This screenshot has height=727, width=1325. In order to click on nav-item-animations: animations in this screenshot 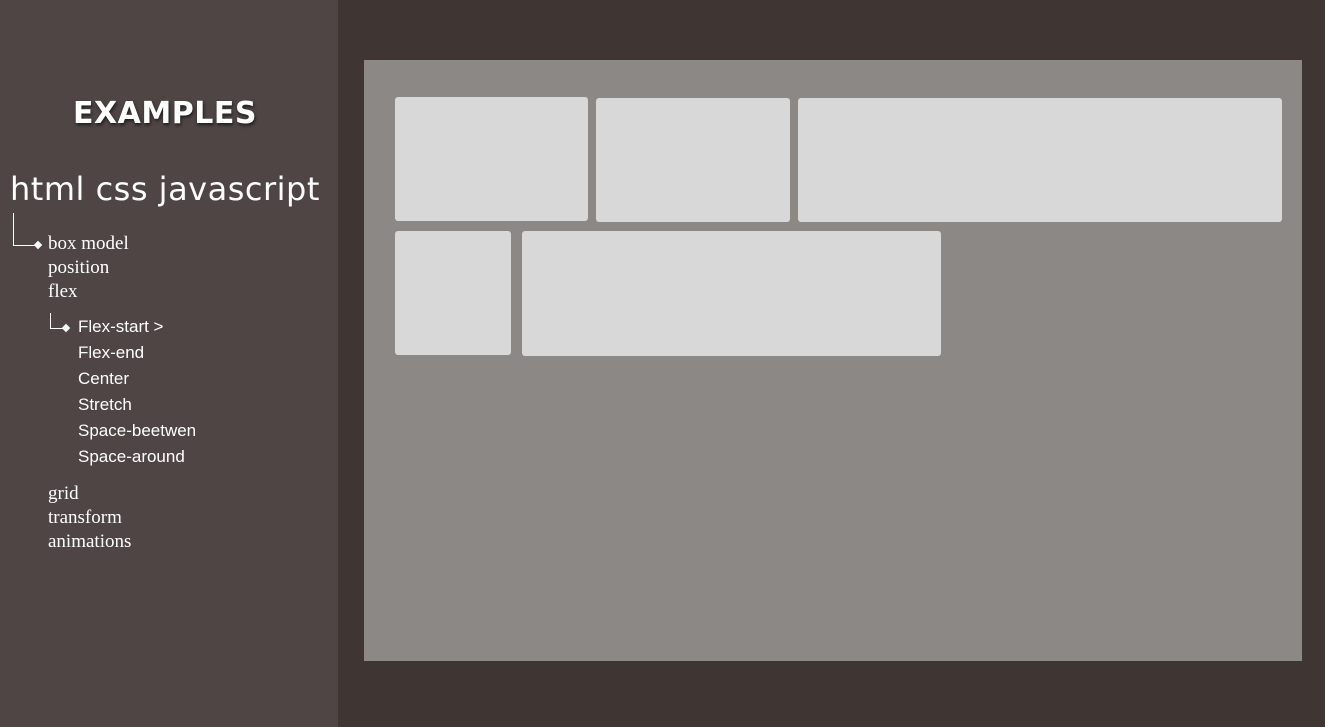, I will do `click(89, 542)`.